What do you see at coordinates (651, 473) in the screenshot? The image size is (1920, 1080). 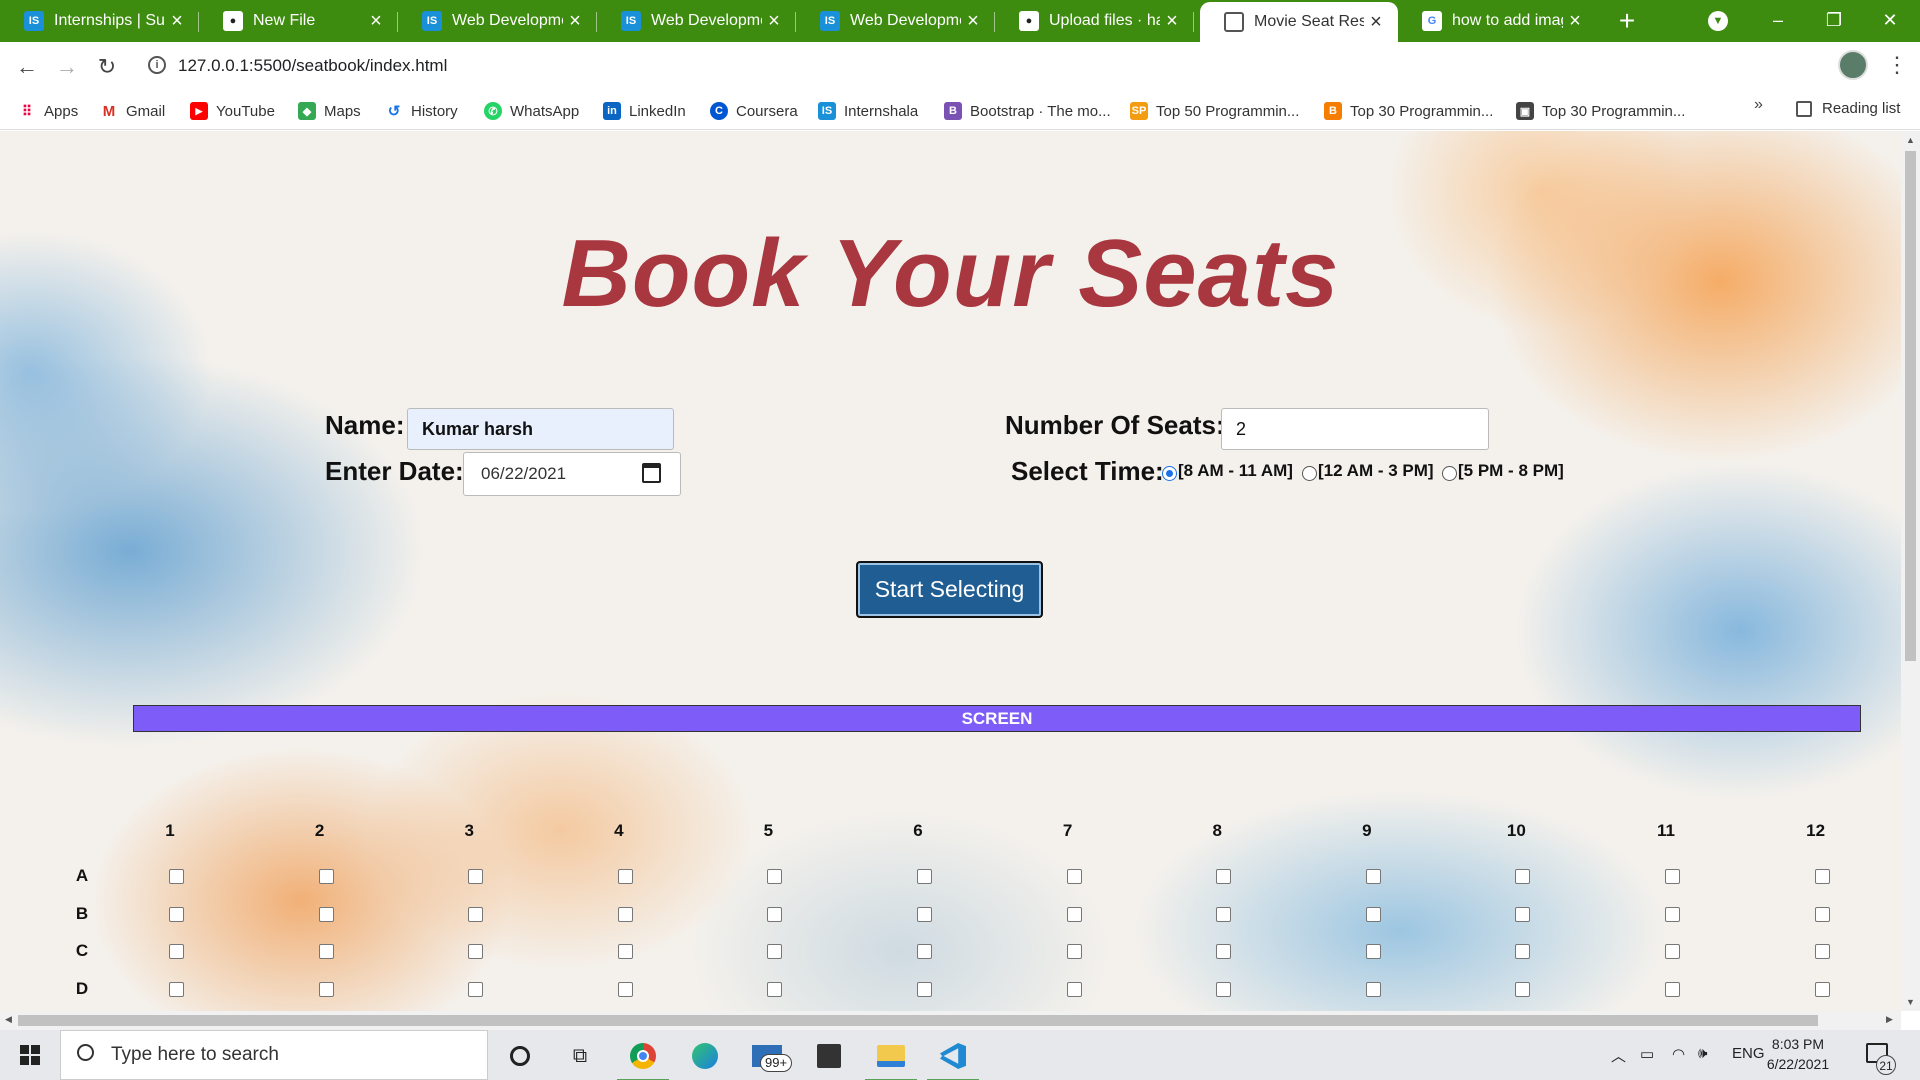 I see `calendar-icon` at bounding box center [651, 473].